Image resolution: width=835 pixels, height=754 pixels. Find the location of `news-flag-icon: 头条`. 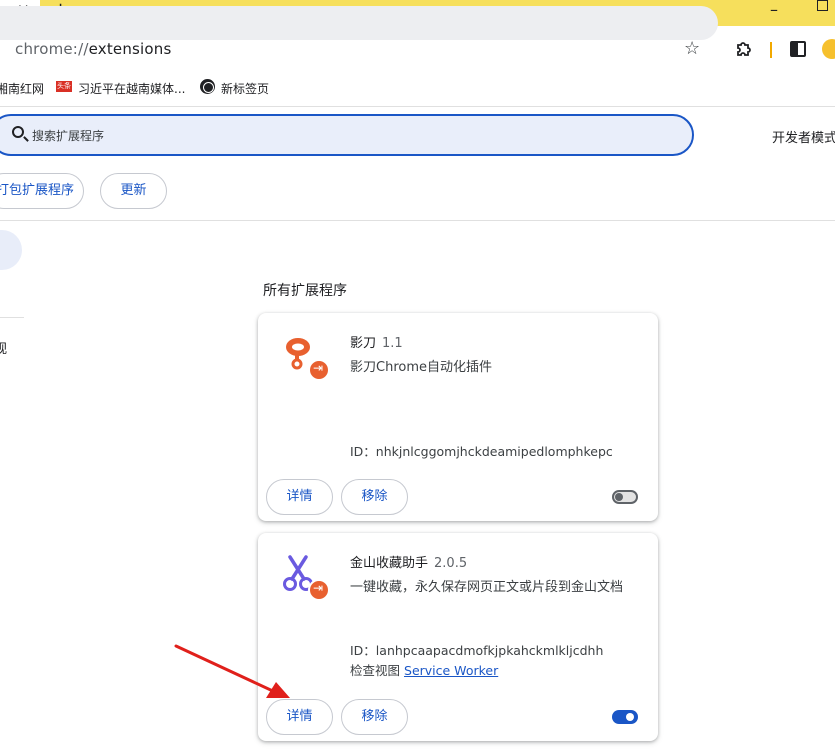

news-flag-icon: 头条 is located at coordinates (64, 86).